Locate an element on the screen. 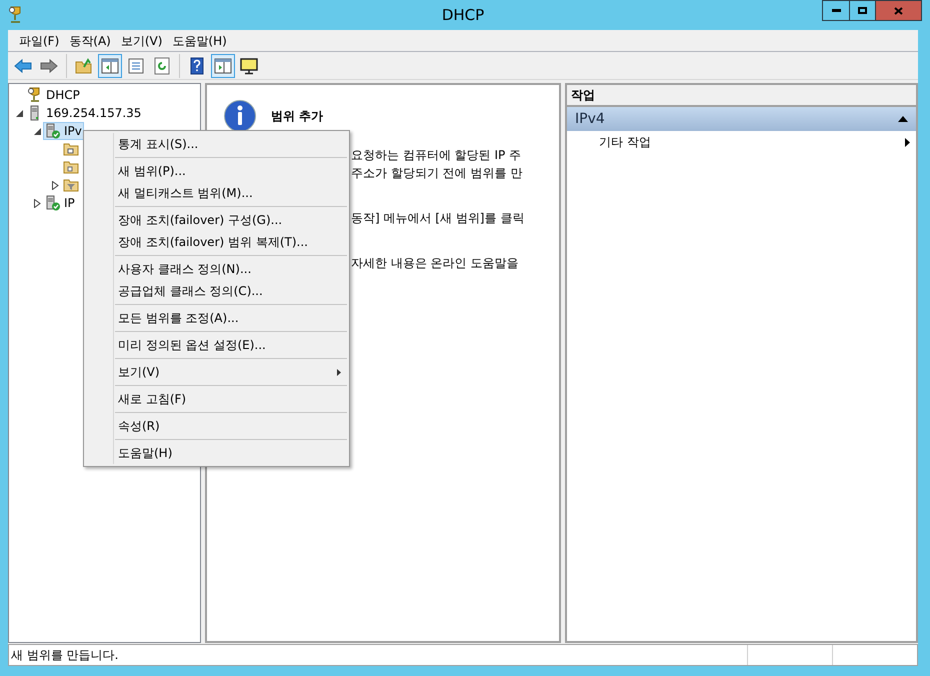 This screenshot has width=930, height=676. actions-header: 작업 is located at coordinates (583, 95).